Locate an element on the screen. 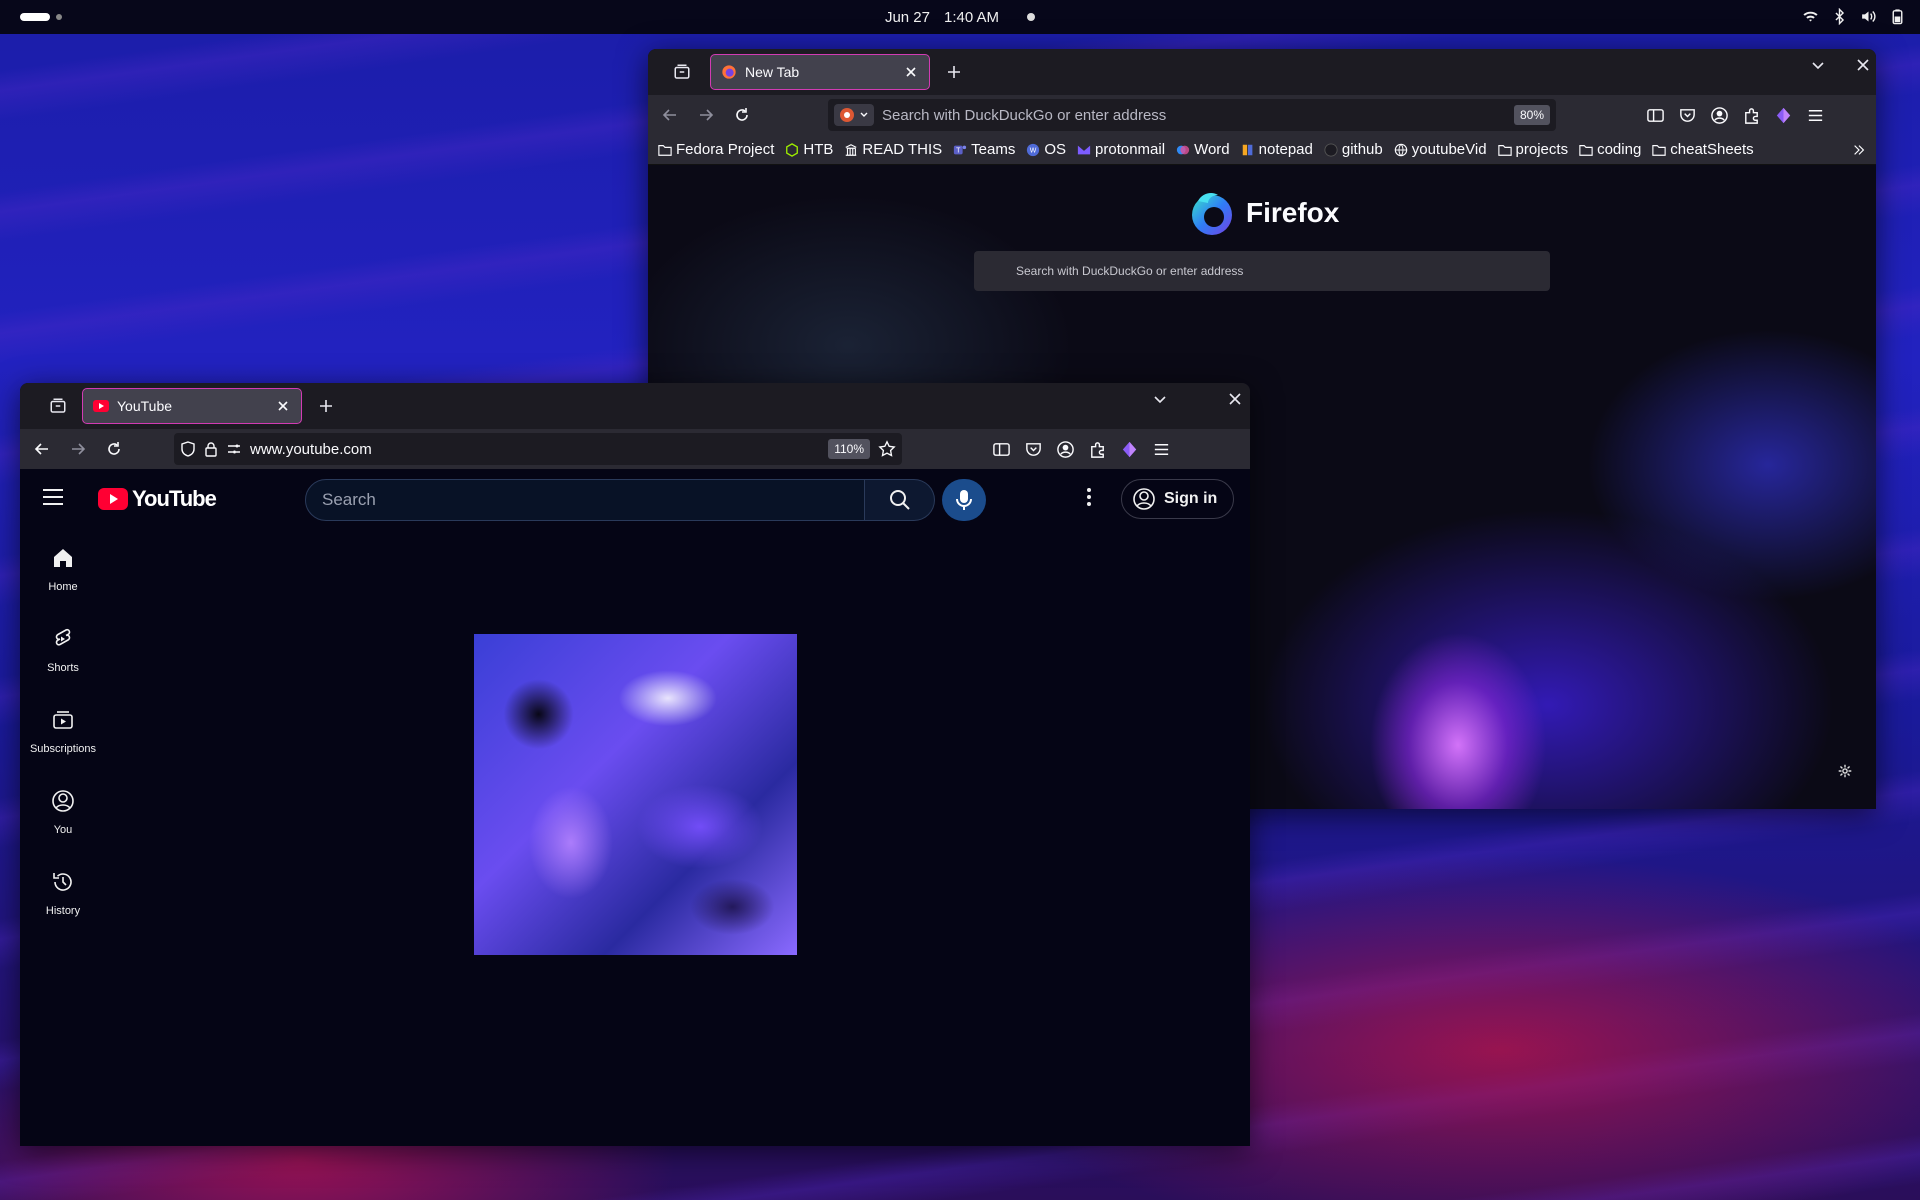  bookmark-htb: HTB is located at coordinates (809, 149).